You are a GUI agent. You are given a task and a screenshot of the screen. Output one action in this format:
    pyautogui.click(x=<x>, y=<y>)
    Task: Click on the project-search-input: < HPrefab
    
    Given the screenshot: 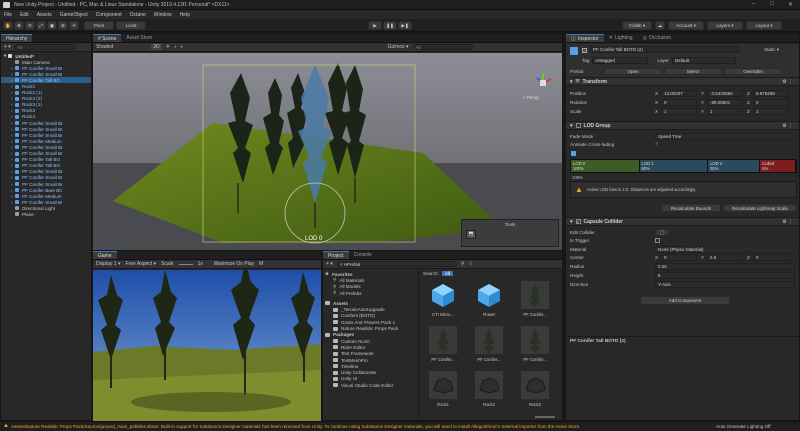 What is the action you would take?
    pyautogui.click(x=396, y=264)
    